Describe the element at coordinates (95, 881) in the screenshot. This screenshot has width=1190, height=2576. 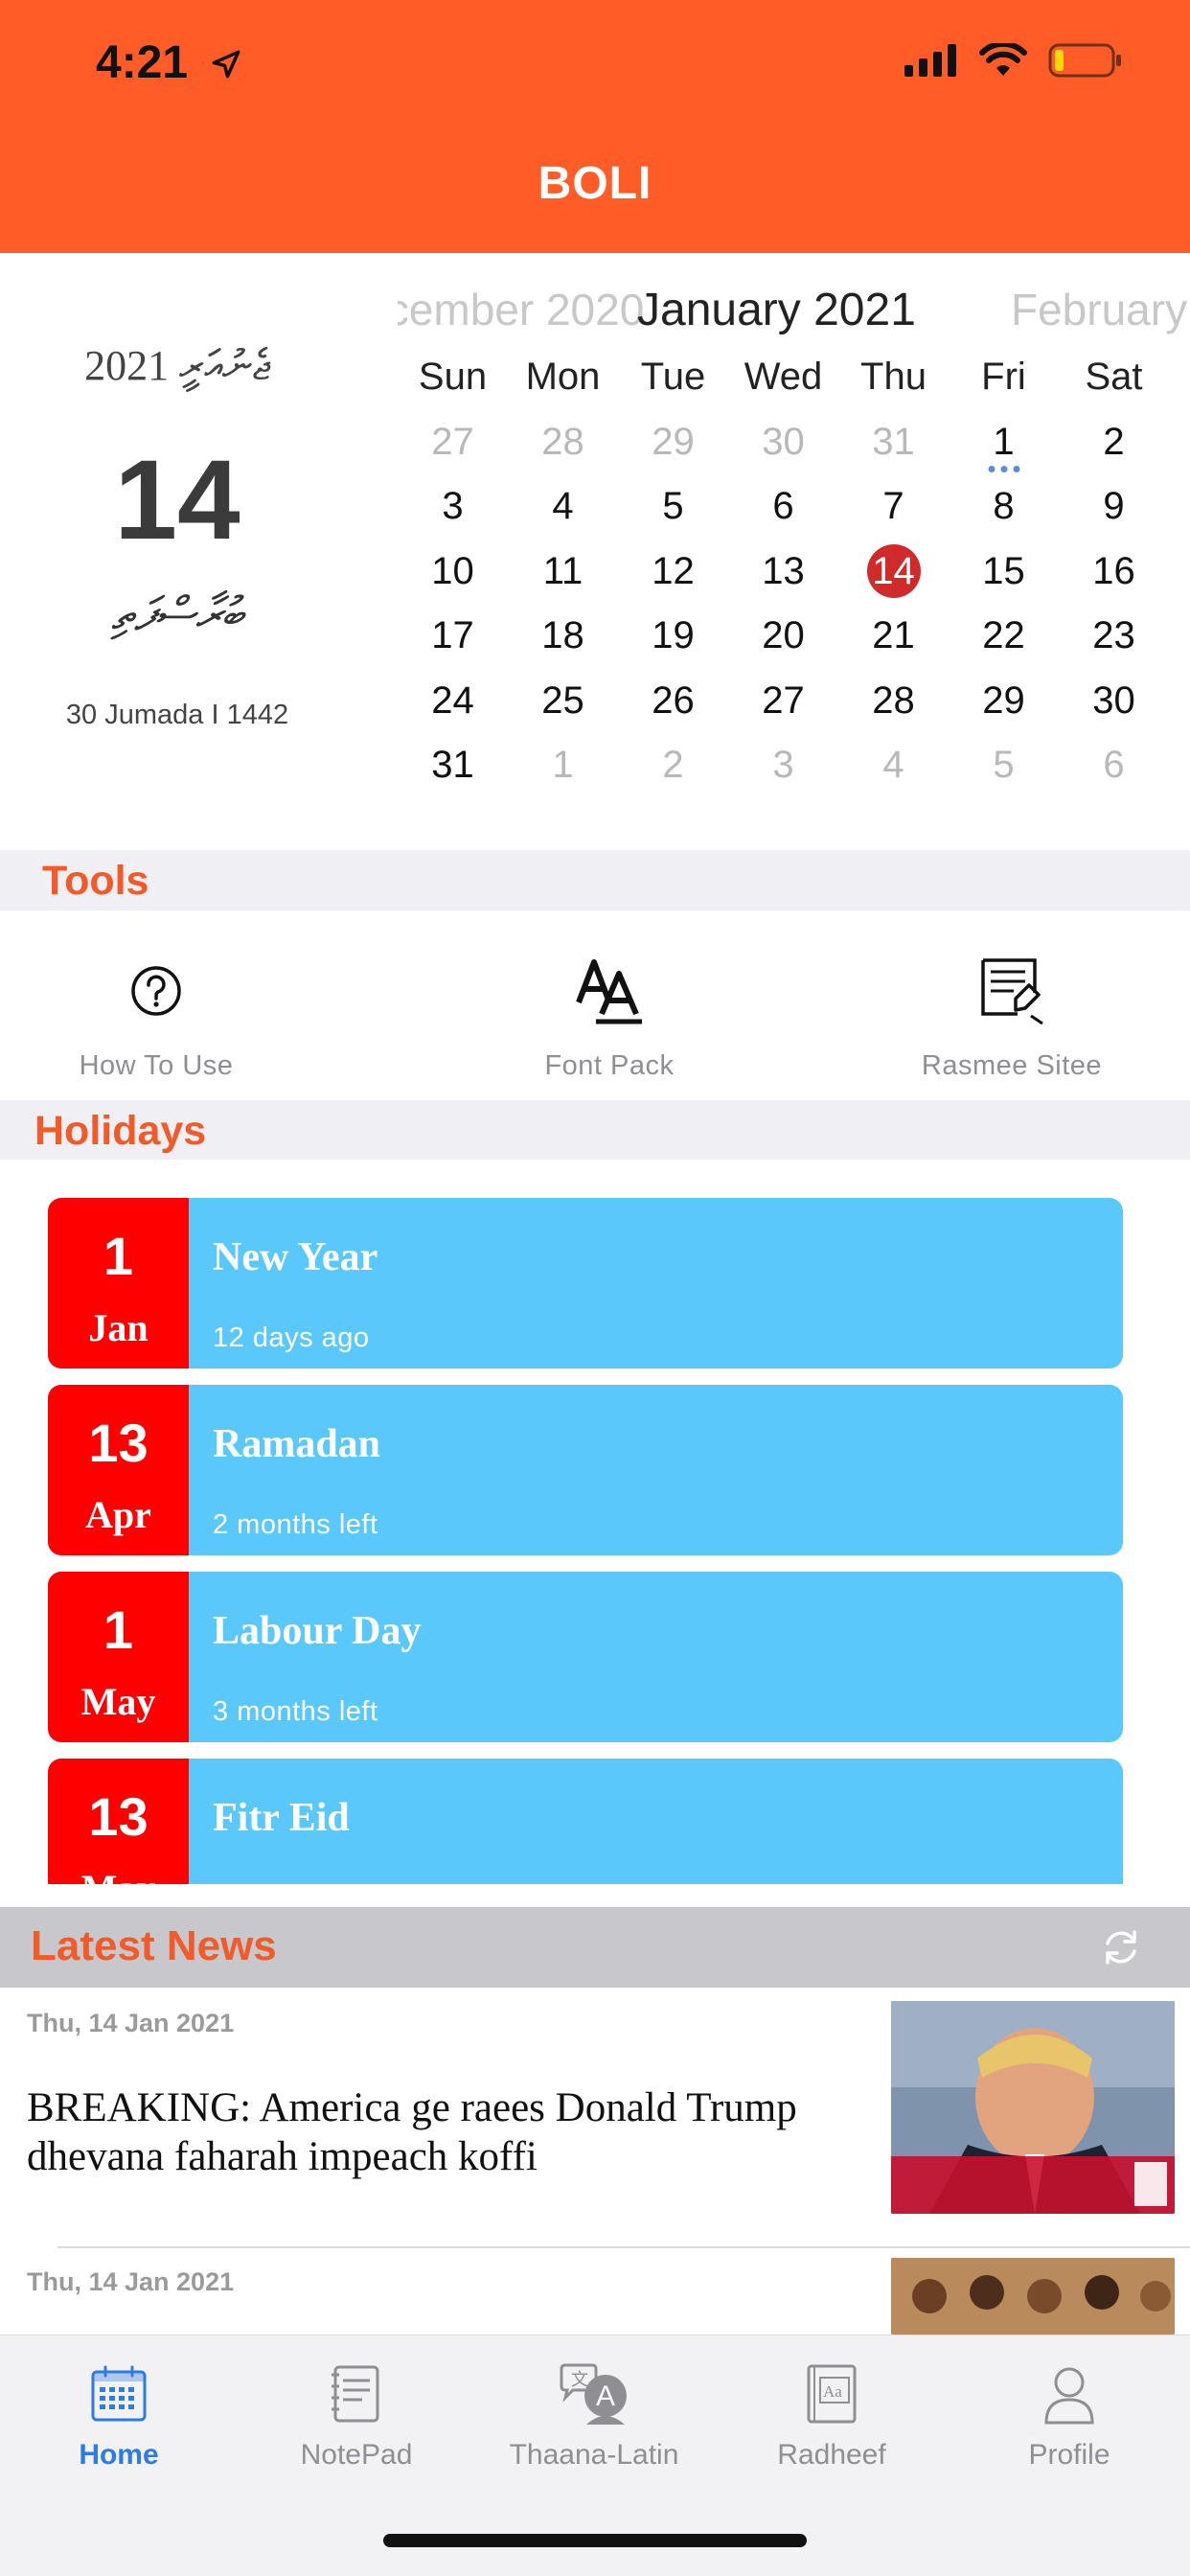
I see `tools-title: Tools` at that location.